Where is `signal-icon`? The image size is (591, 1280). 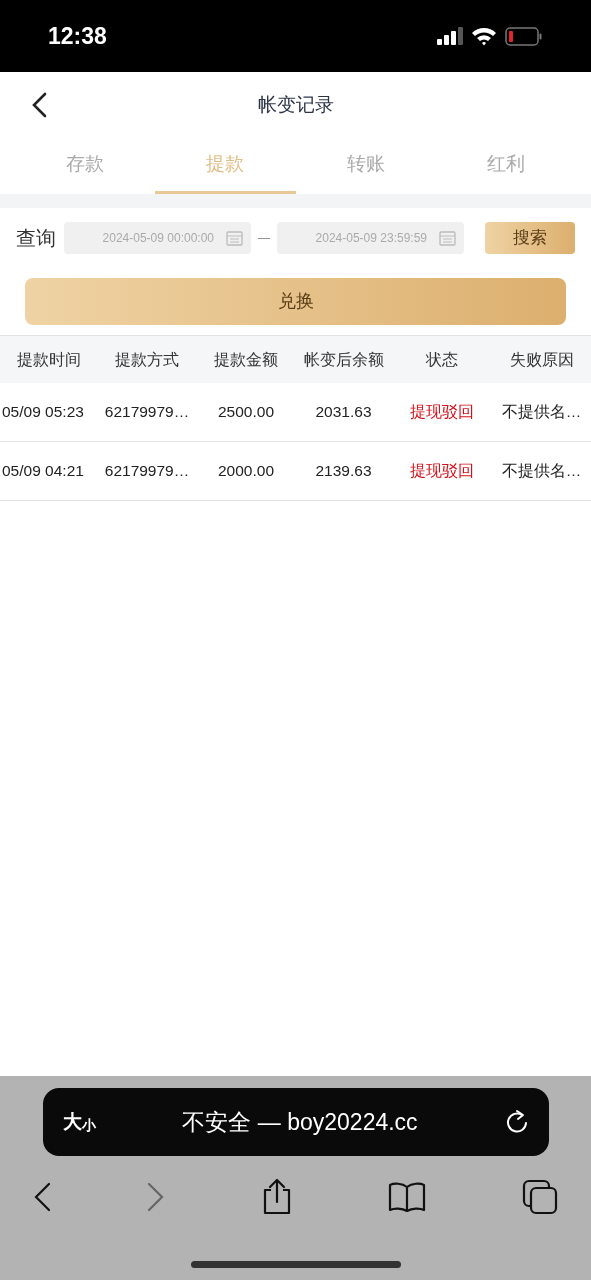
signal-icon is located at coordinates (450, 36).